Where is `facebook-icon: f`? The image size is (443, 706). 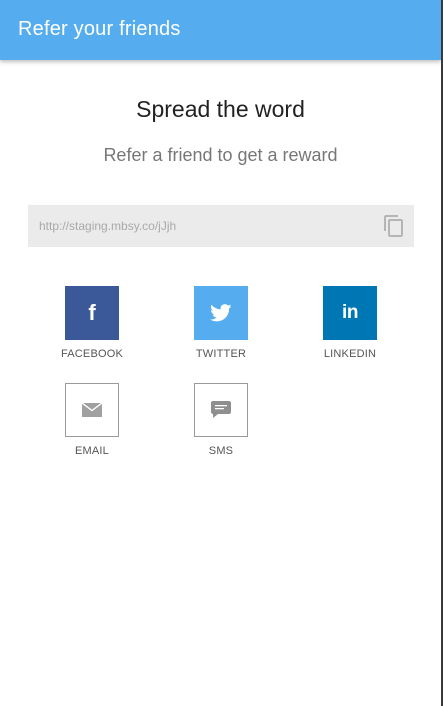
facebook-icon: f is located at coordinates (92, 313).